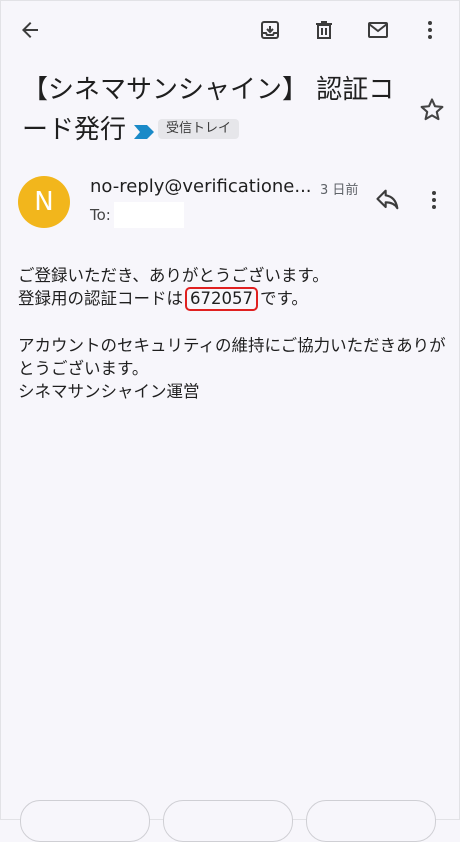 Image resolution: width=460 pixels, height=842 pixels. What do you see at coordinates (232, 357) in the screenshot?
I see `body-line: アカウントのセキュリティの維持にご協力いただきありがとうございます。` at bounding box center [232, 357].